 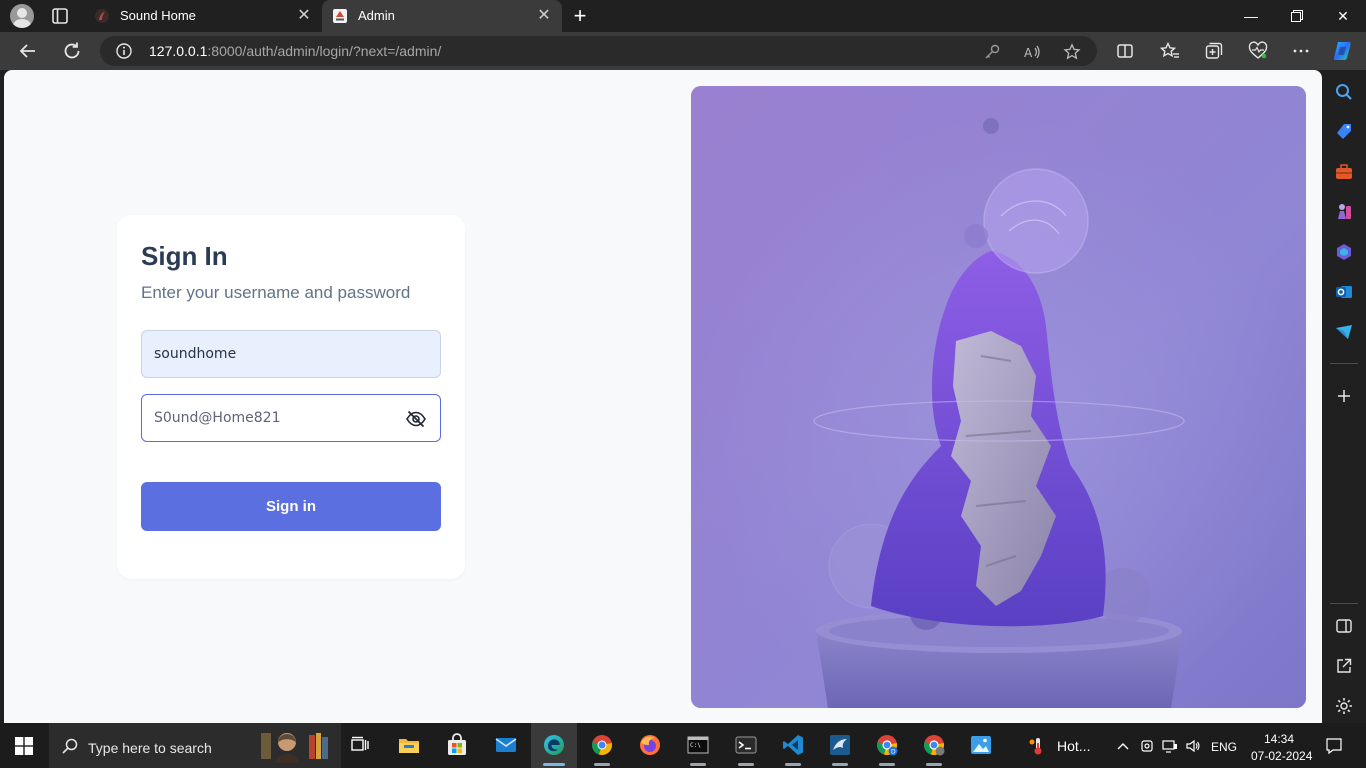 What do you see at coordinates (442, 16) in the screenshot?
I see `tab-admin: Admin ✕` at bounding box center [442, 16].